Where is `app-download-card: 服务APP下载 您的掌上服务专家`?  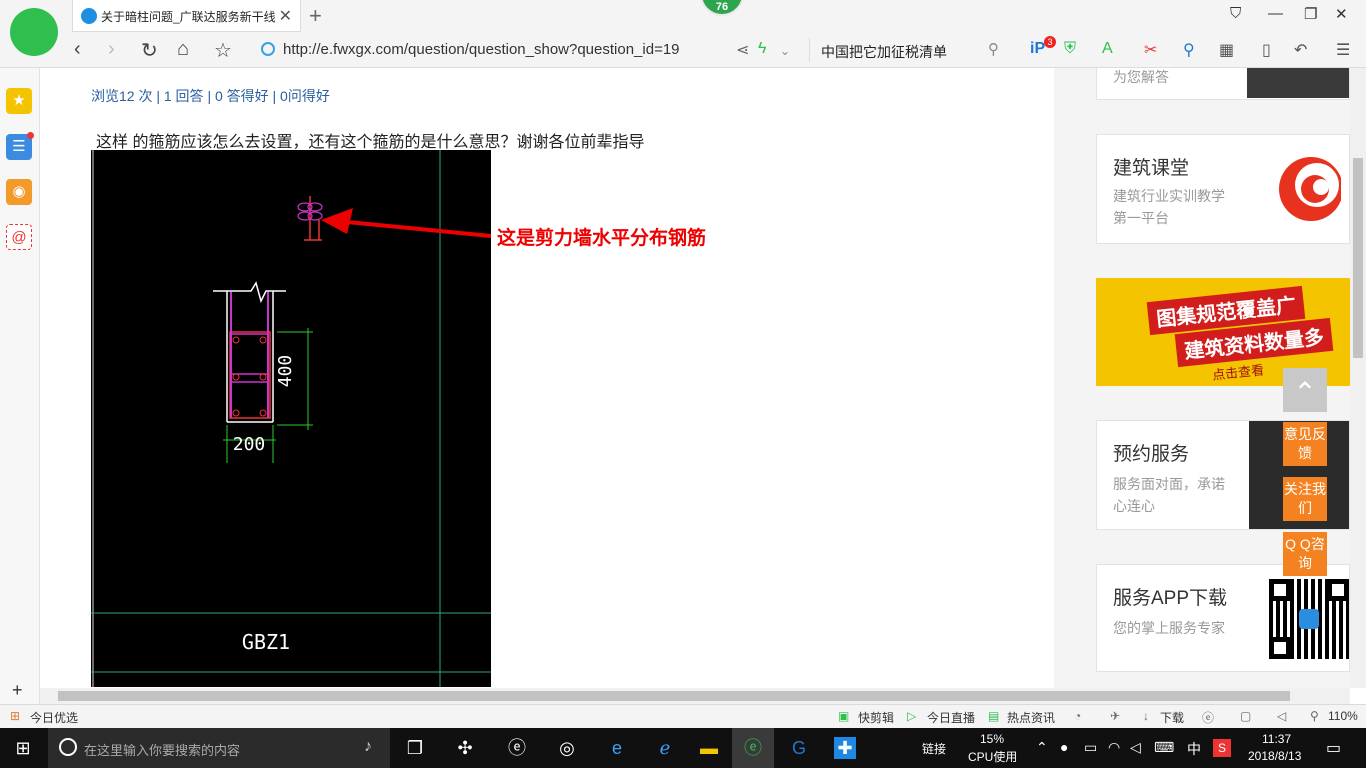
app-download-card: 服务APP下载 您的掌上服务专家 is located at coordinates (1223, 618).